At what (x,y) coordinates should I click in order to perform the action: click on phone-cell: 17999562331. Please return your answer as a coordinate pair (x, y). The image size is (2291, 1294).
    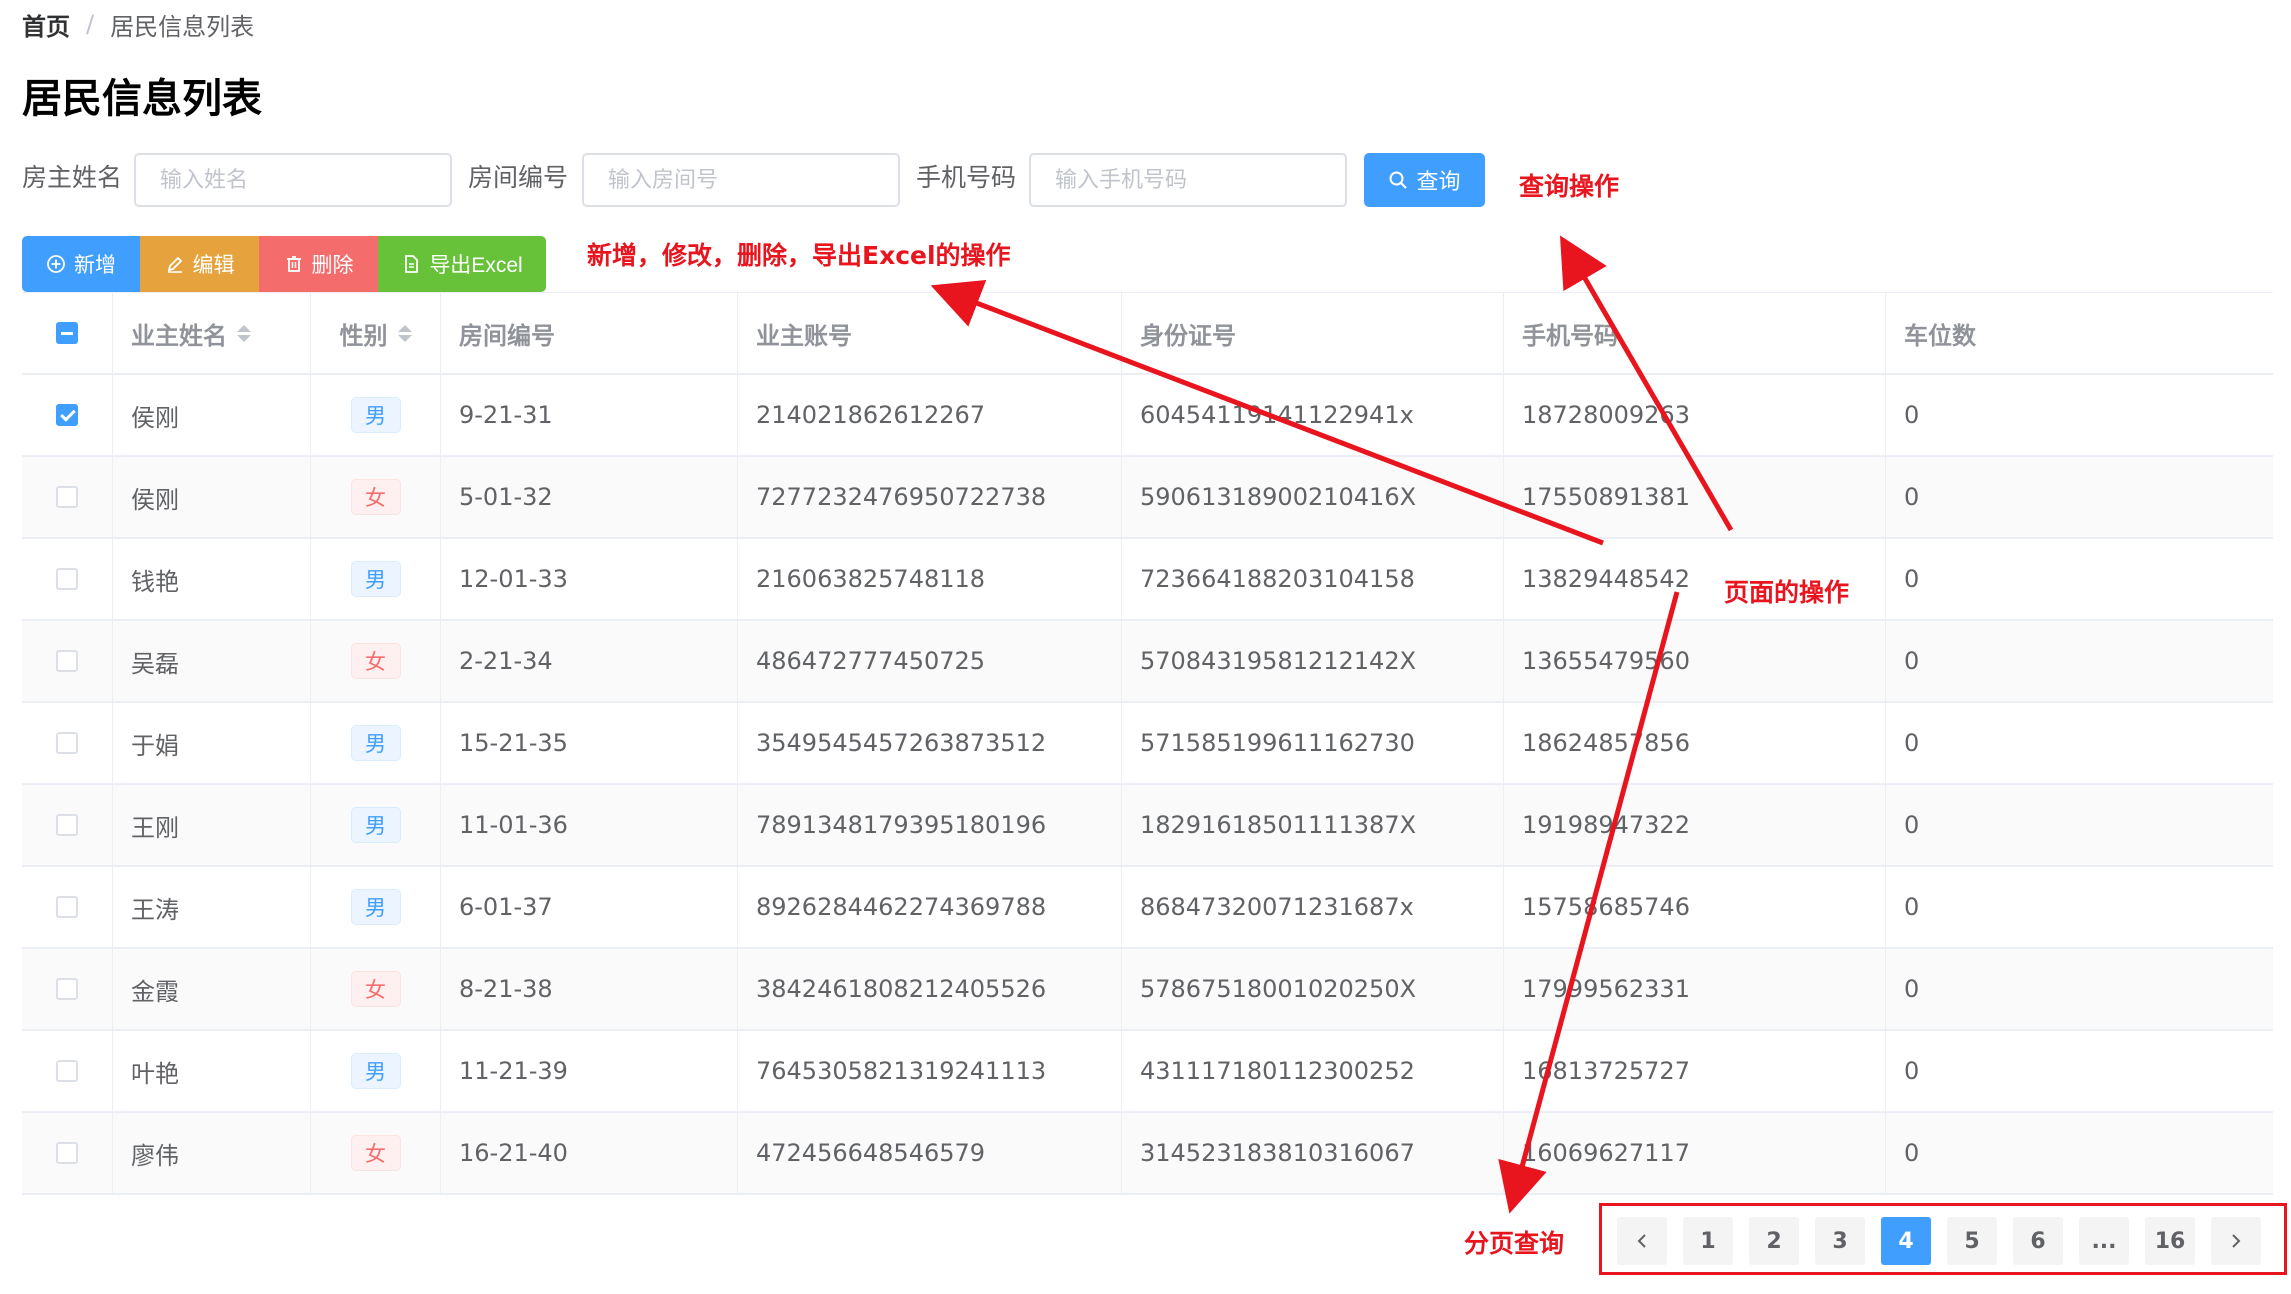
    Looking at the image, I should click on (1695, 989).